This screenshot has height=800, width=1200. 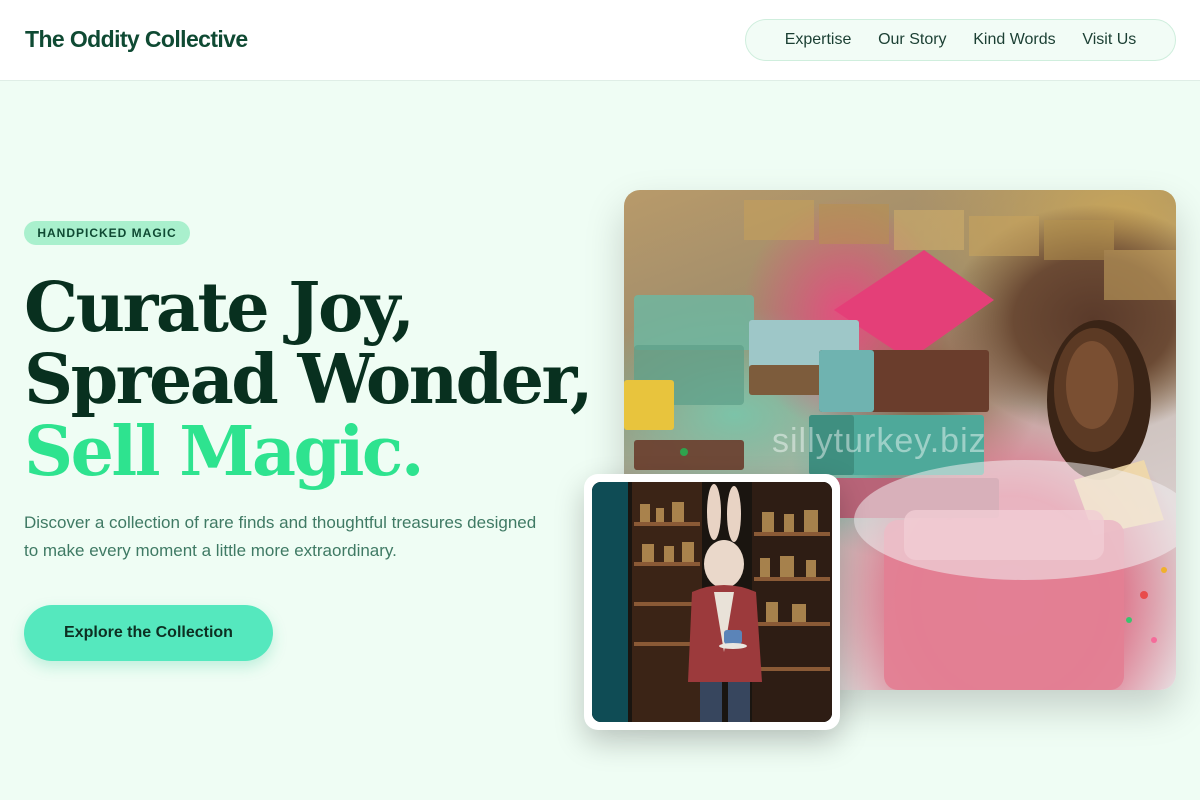 What do you see at coordinates (219, 308) in the screenshot?
I see `headline-line-1: Curate Joy,` at bounding box center [219, 308].